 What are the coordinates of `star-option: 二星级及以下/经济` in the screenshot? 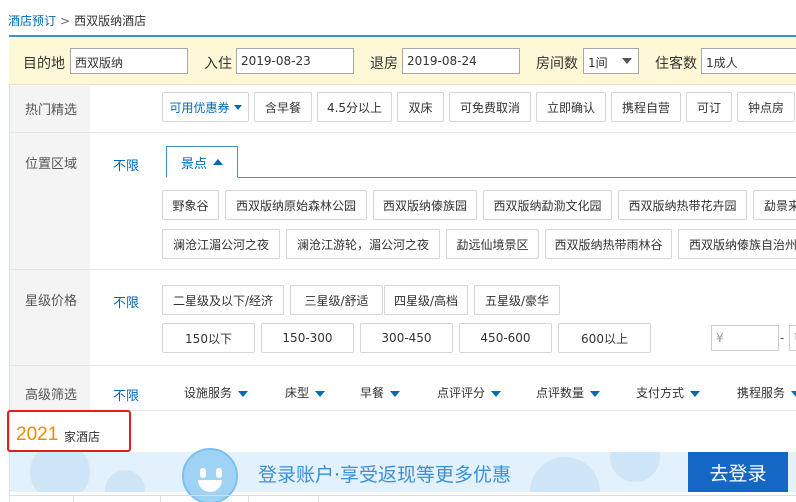 It's located at (223, 300).